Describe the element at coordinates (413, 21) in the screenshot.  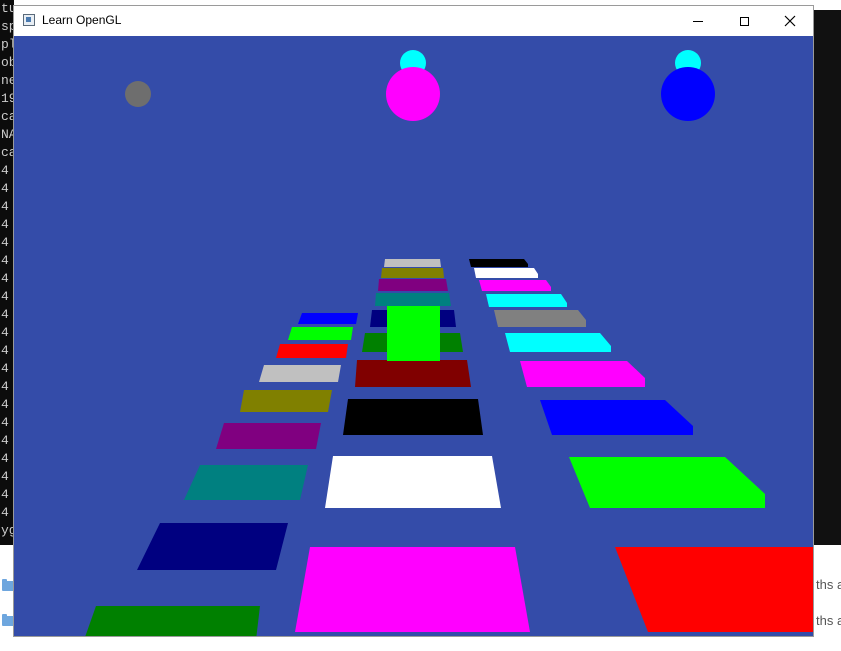
I see `title-bar: Learn OpenGL` at that location.